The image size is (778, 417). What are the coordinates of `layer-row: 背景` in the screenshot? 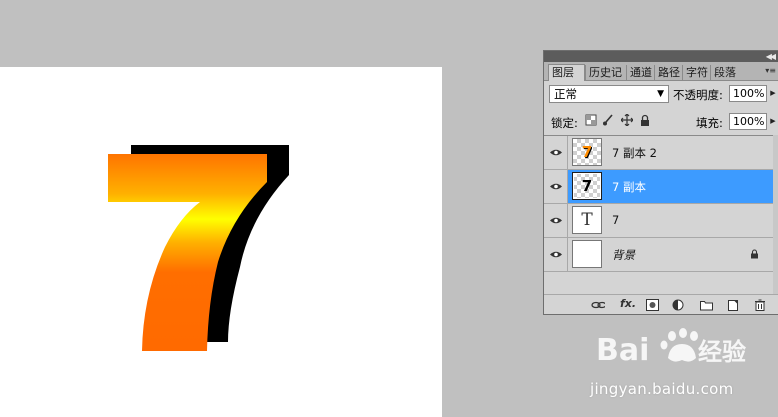 It's located at (661, 255).